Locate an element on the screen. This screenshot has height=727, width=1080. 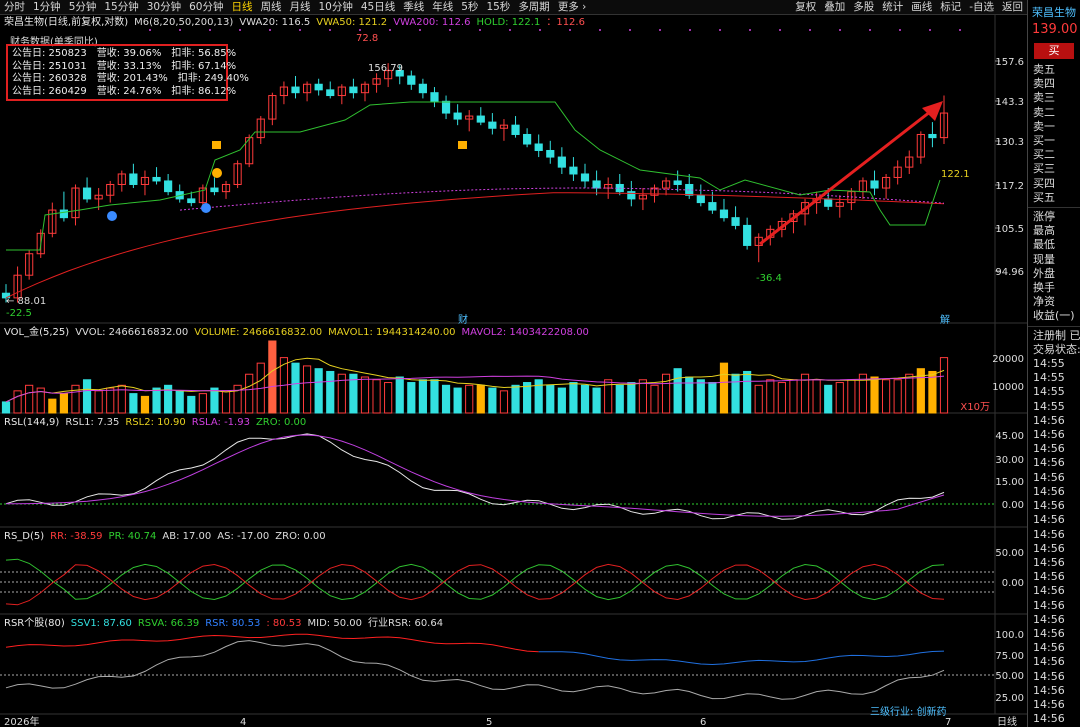
rsr-tick-label: 100.0 is located at coordinates (1009, 635).